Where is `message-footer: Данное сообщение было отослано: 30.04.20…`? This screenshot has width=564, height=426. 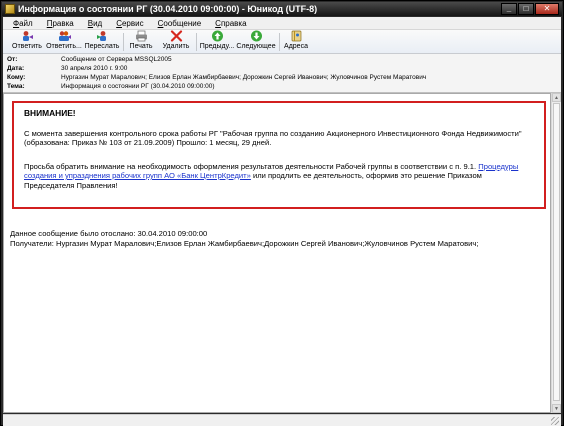
message-footer: Данное сообщение было отослано: 30.04.20… is located at coordinates (275, 238).